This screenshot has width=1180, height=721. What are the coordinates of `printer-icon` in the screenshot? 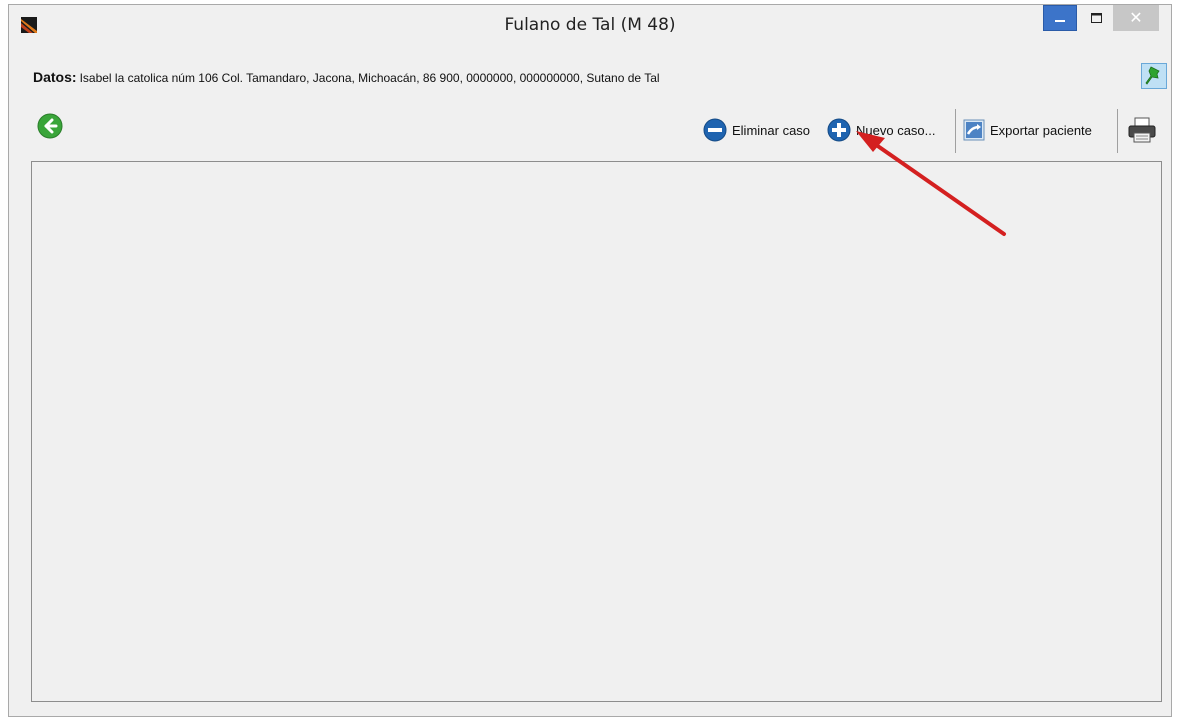 It's located at (1142, 130).